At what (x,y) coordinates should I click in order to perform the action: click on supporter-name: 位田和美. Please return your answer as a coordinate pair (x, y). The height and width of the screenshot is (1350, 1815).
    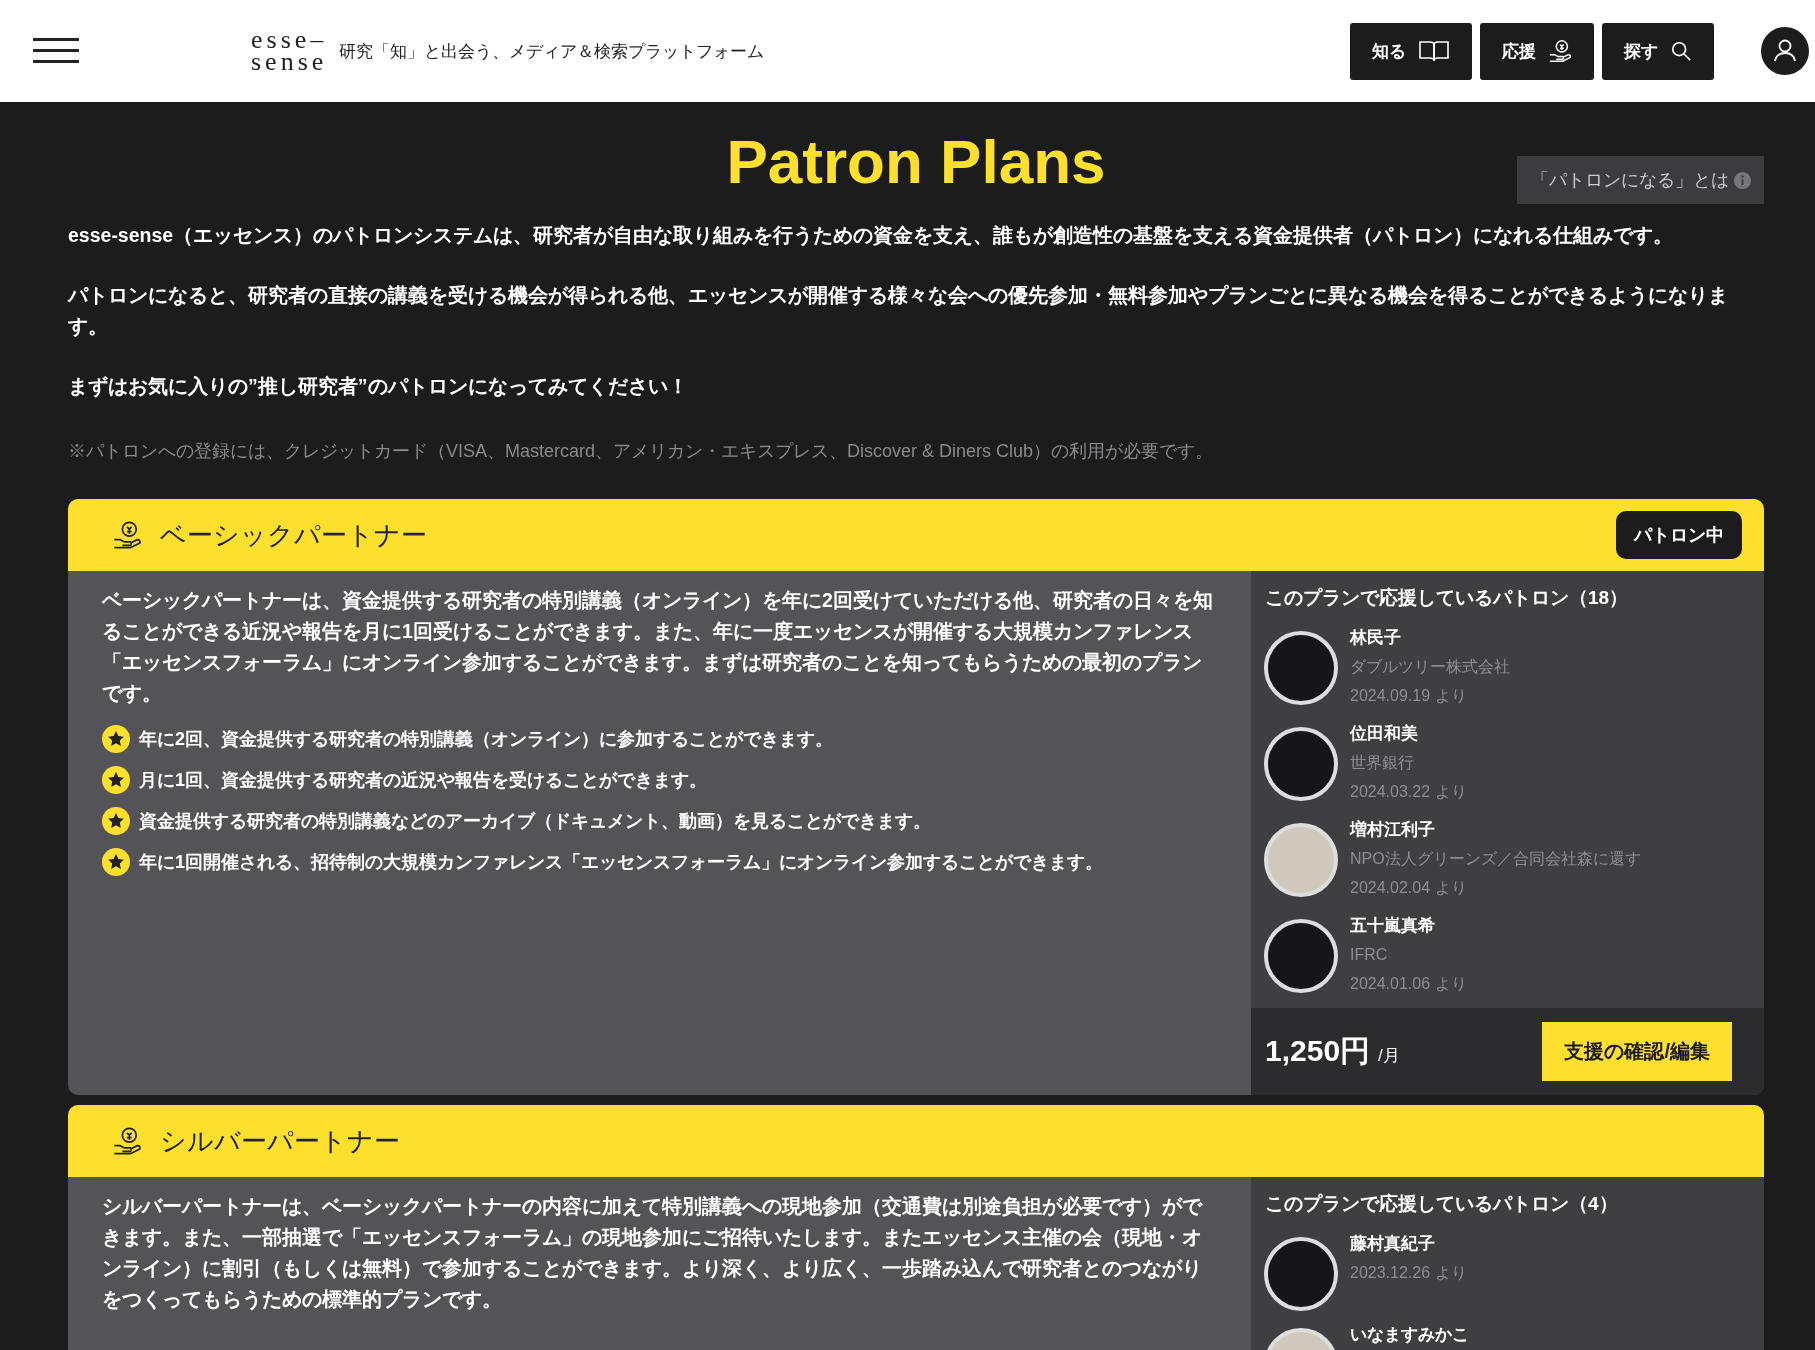
    Looking at the image, I should click on (1408, 733).